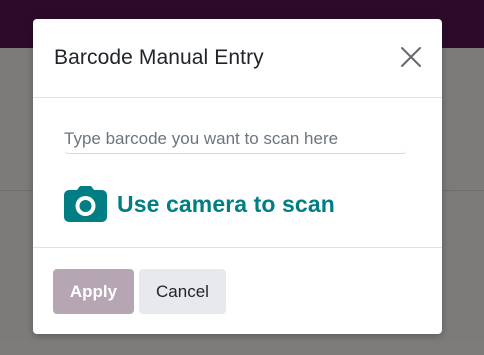 The width and height of the screenshot is (484, 355). What do you see at coordinates (93, 291) in the screenshot?
I see `apply-button: Apply` at bounding box center [93, 291].